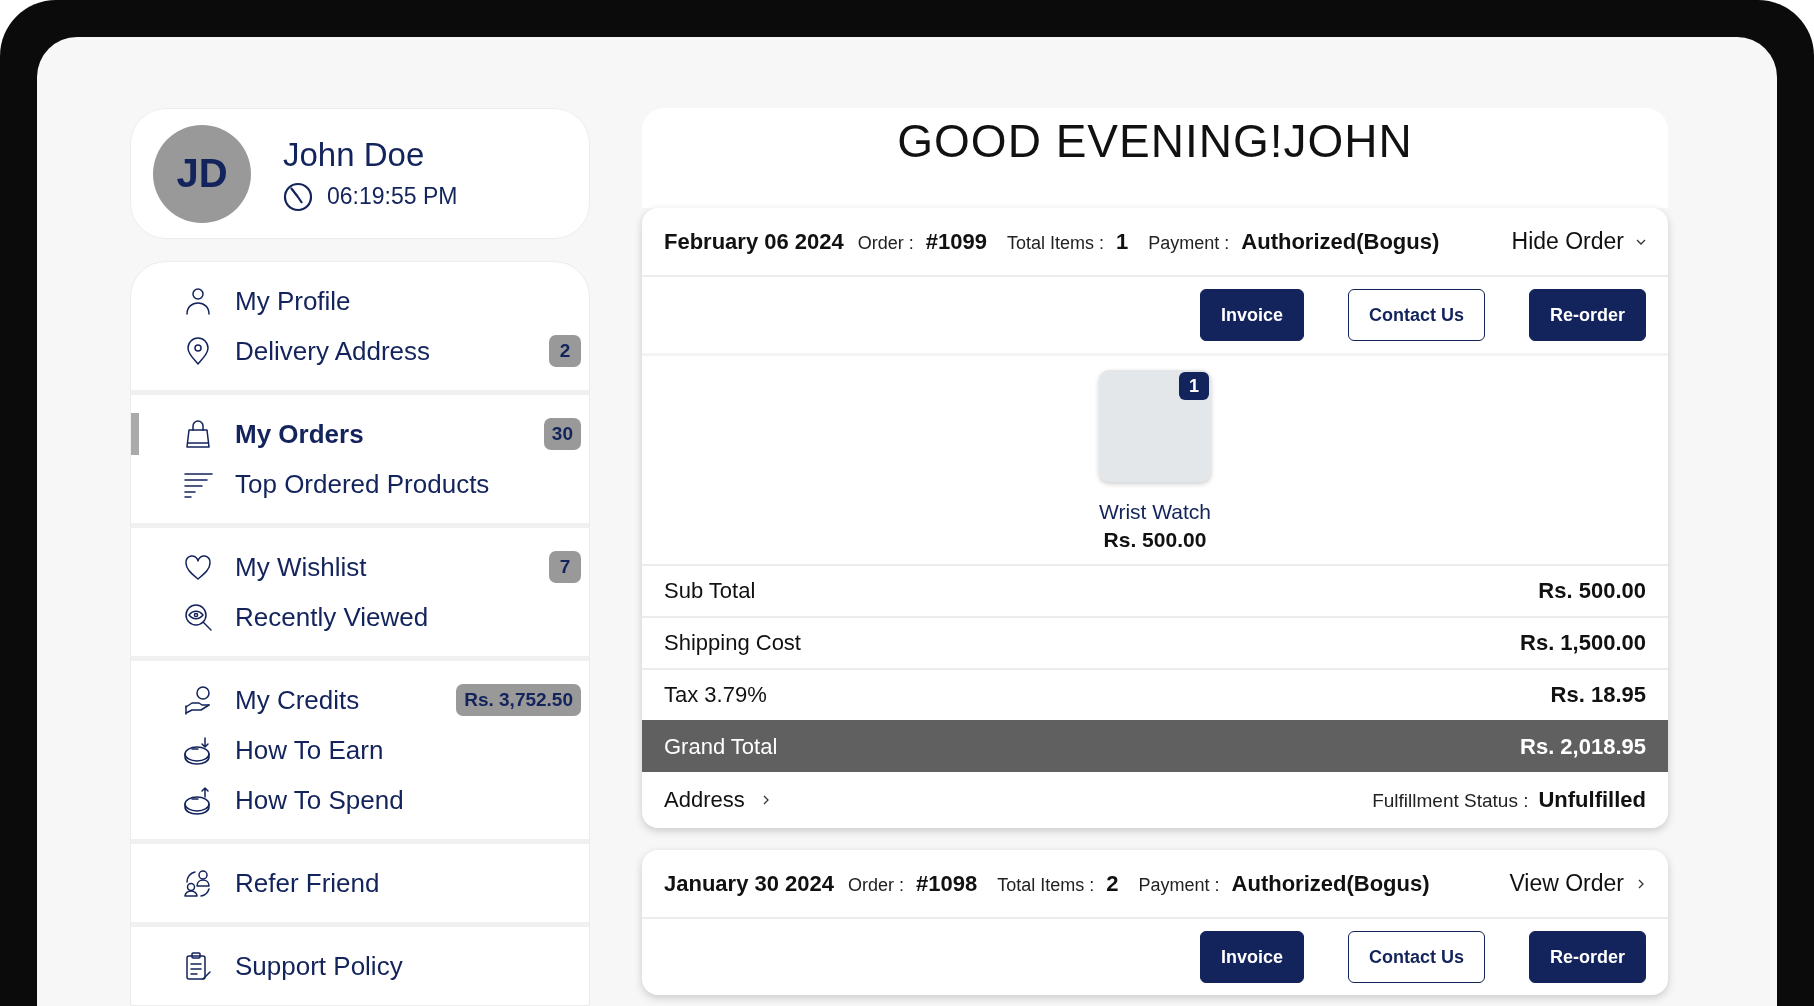 The width and height of the screenshot is (1814, 1006). Describe the element at coordinates (1641, 883) in the screenshot. I see `chevron-right-icon` at that location.